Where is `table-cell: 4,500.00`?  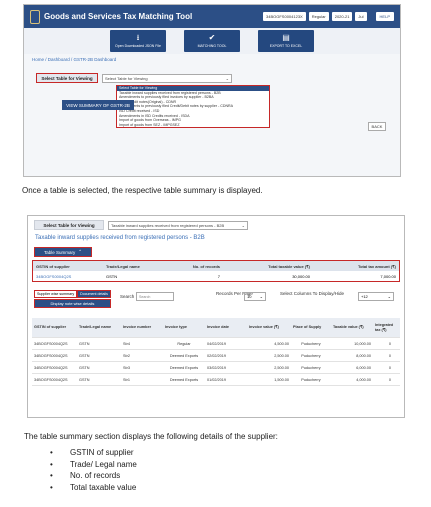 table-cell: 4,500.00 is located at coordinates (281, 343).